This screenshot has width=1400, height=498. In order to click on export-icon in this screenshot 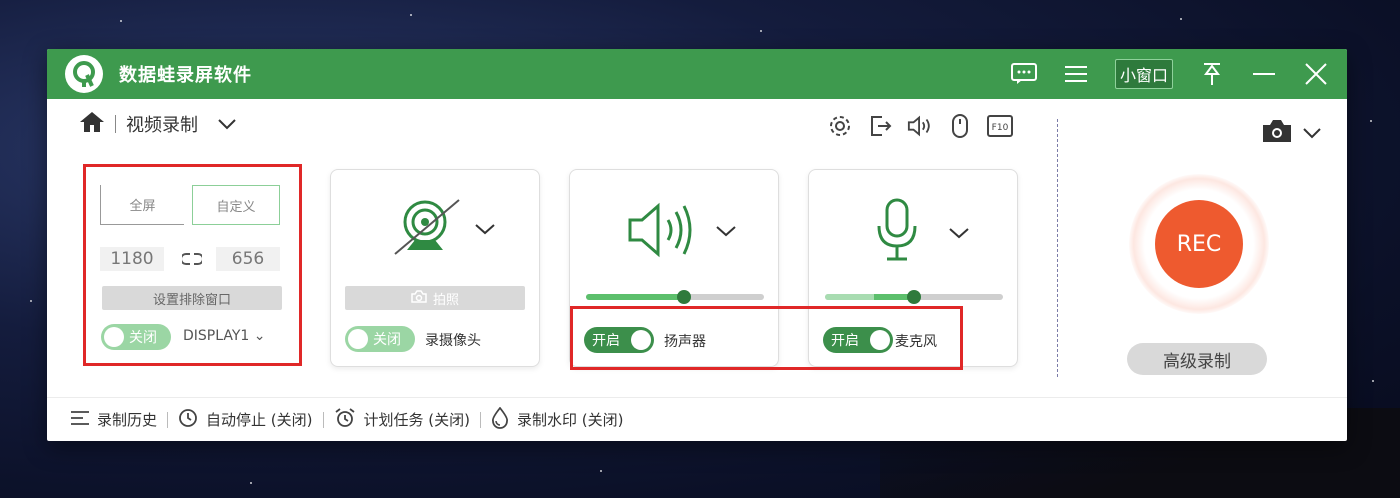, I will do `click(880, 126)`.